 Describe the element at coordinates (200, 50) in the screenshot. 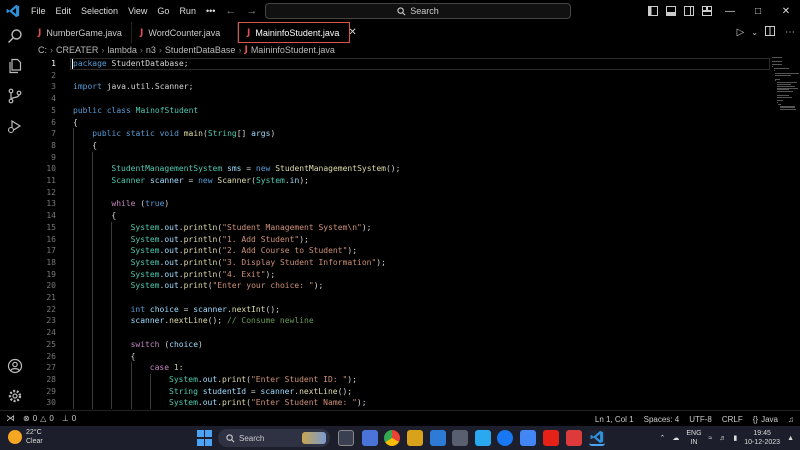

I see `breadcrumb-item: StudentDataBase` at that location.